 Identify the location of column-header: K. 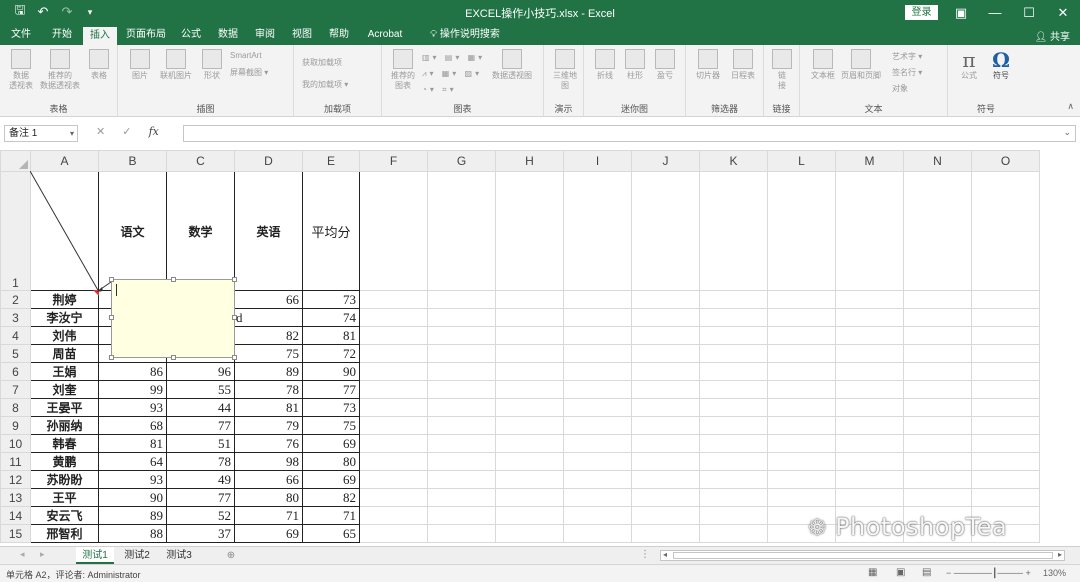
(733, 161).